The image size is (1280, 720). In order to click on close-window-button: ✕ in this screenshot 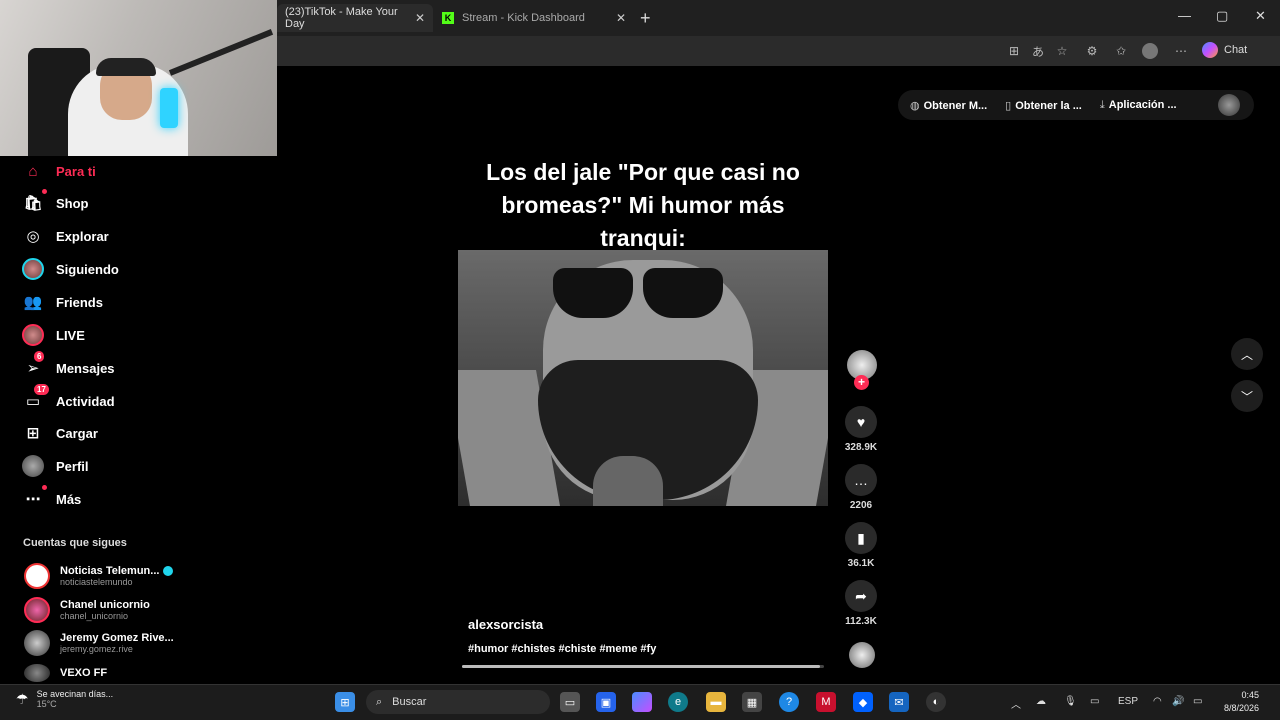, I will do `click(1260, 16)`.